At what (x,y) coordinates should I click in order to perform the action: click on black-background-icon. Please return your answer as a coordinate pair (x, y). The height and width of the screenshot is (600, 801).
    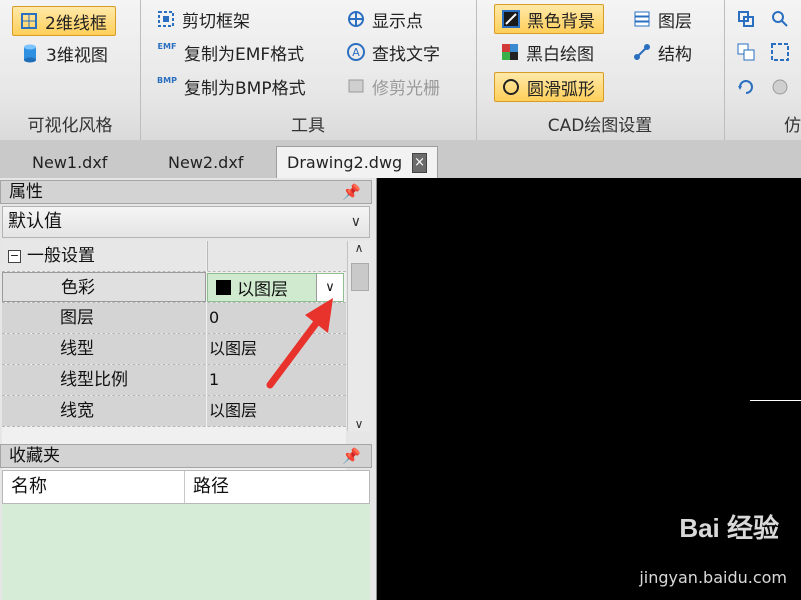
    Looking at the image, I should click on (511, 19).